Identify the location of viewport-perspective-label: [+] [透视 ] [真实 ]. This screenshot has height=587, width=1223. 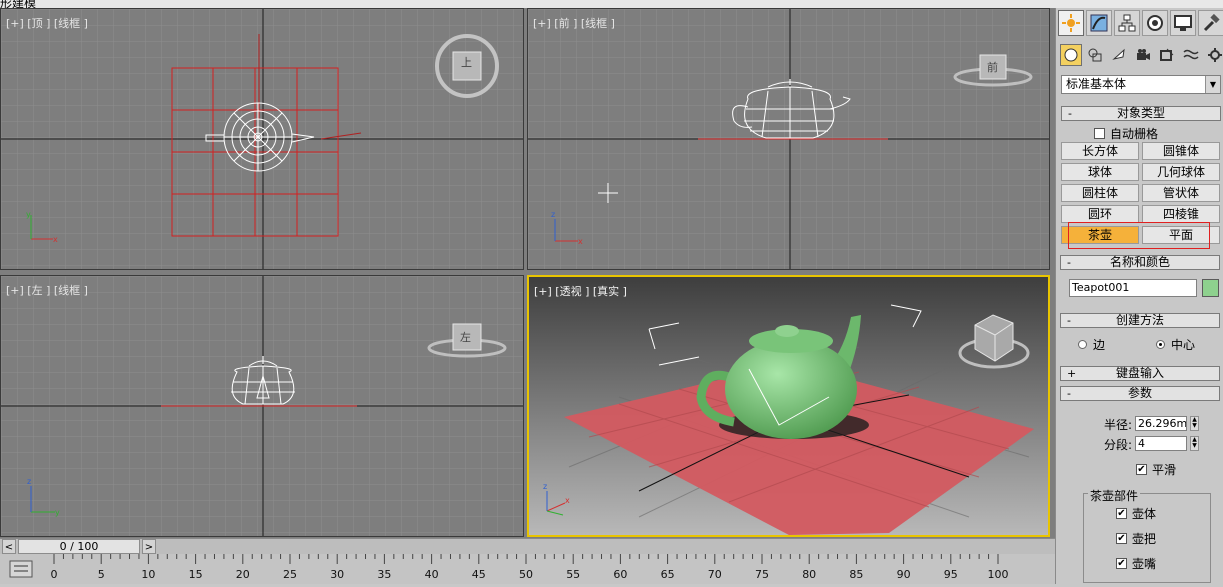
(580, 291).